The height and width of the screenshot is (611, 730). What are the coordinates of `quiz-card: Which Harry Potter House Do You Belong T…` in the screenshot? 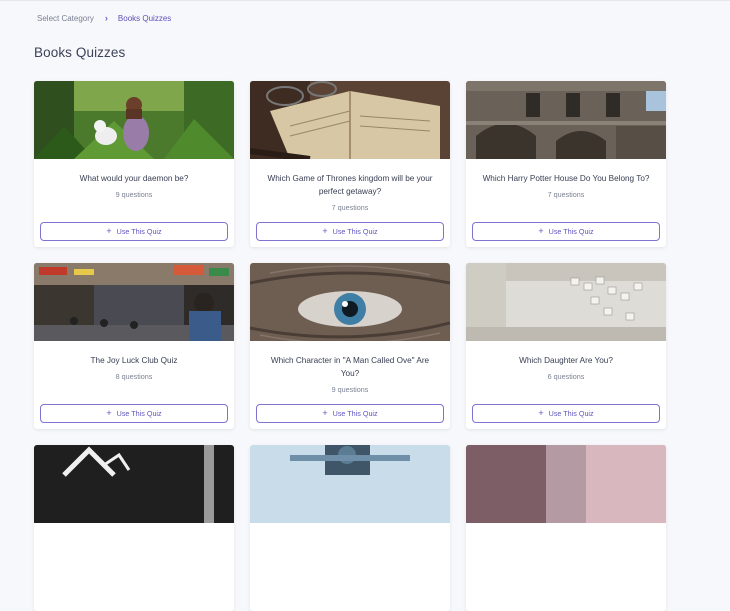 It's located at (566, 164).